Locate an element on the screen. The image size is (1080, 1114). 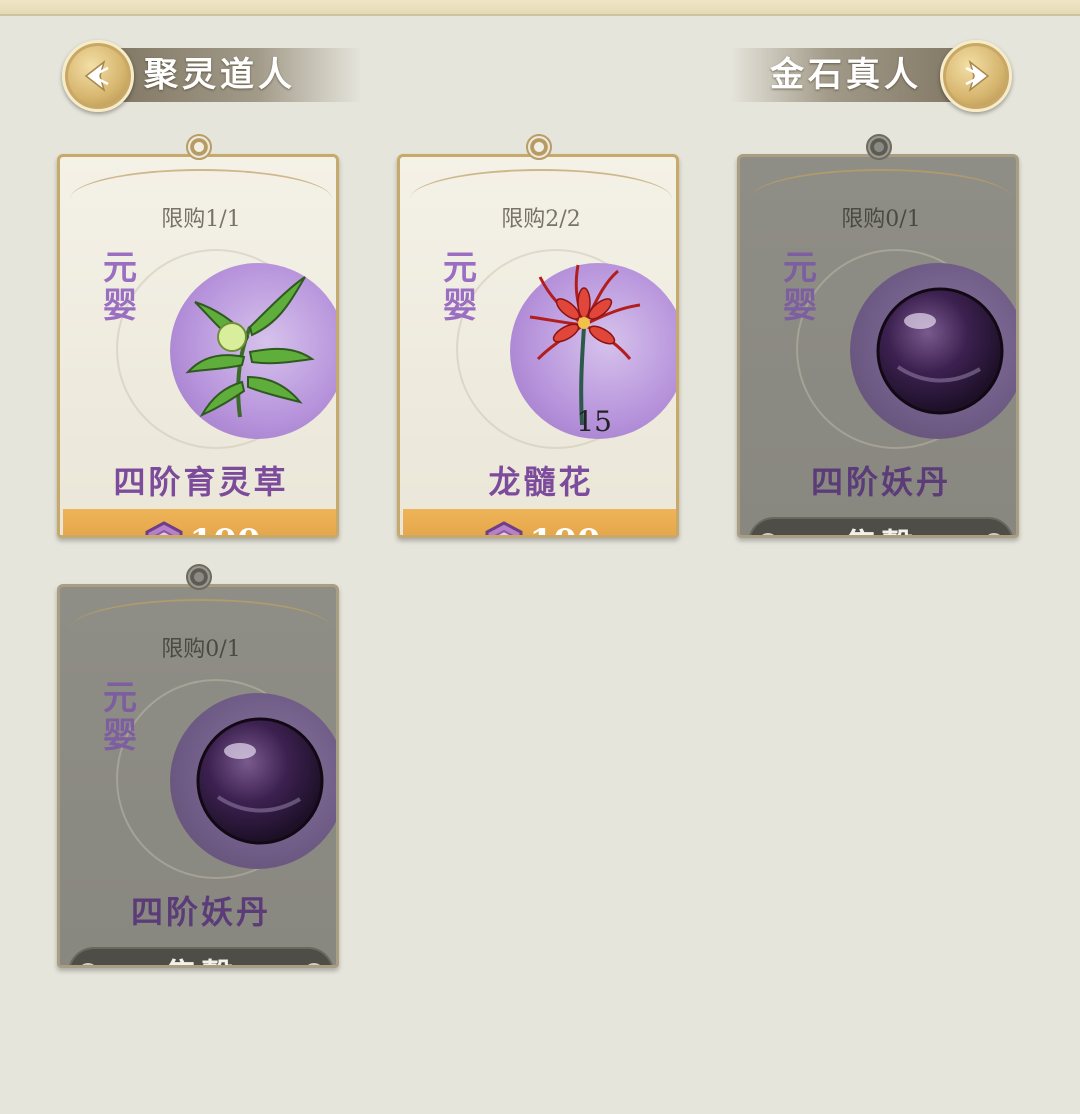
shop-item-card: 限购1/1 元婴 四阶育灵草 100 is located at coordinates (198, 336).